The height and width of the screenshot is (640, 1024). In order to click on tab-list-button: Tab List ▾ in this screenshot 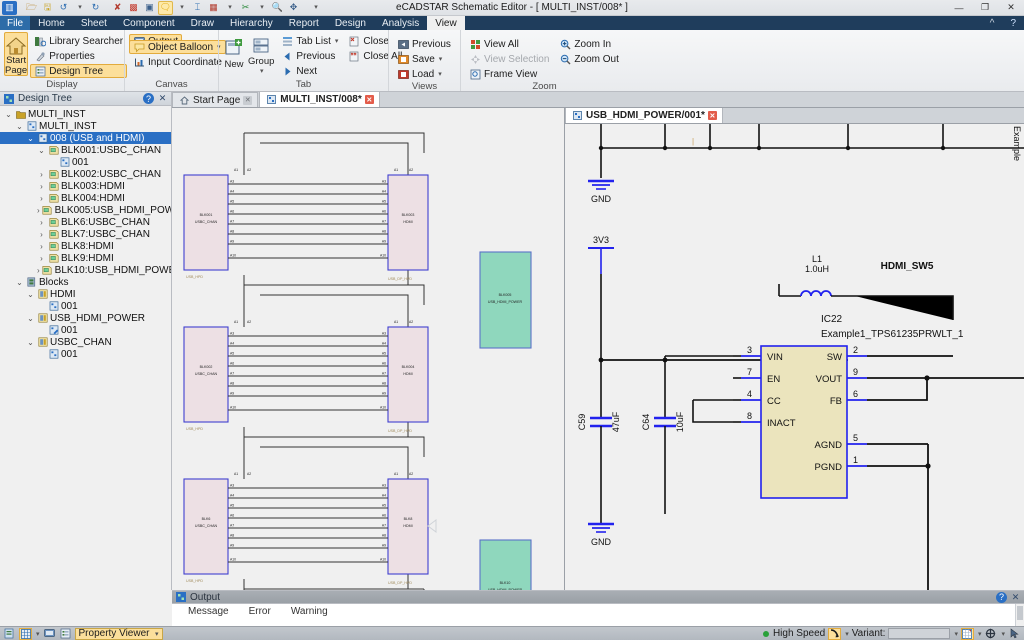, I will do `click(309, 41)`.